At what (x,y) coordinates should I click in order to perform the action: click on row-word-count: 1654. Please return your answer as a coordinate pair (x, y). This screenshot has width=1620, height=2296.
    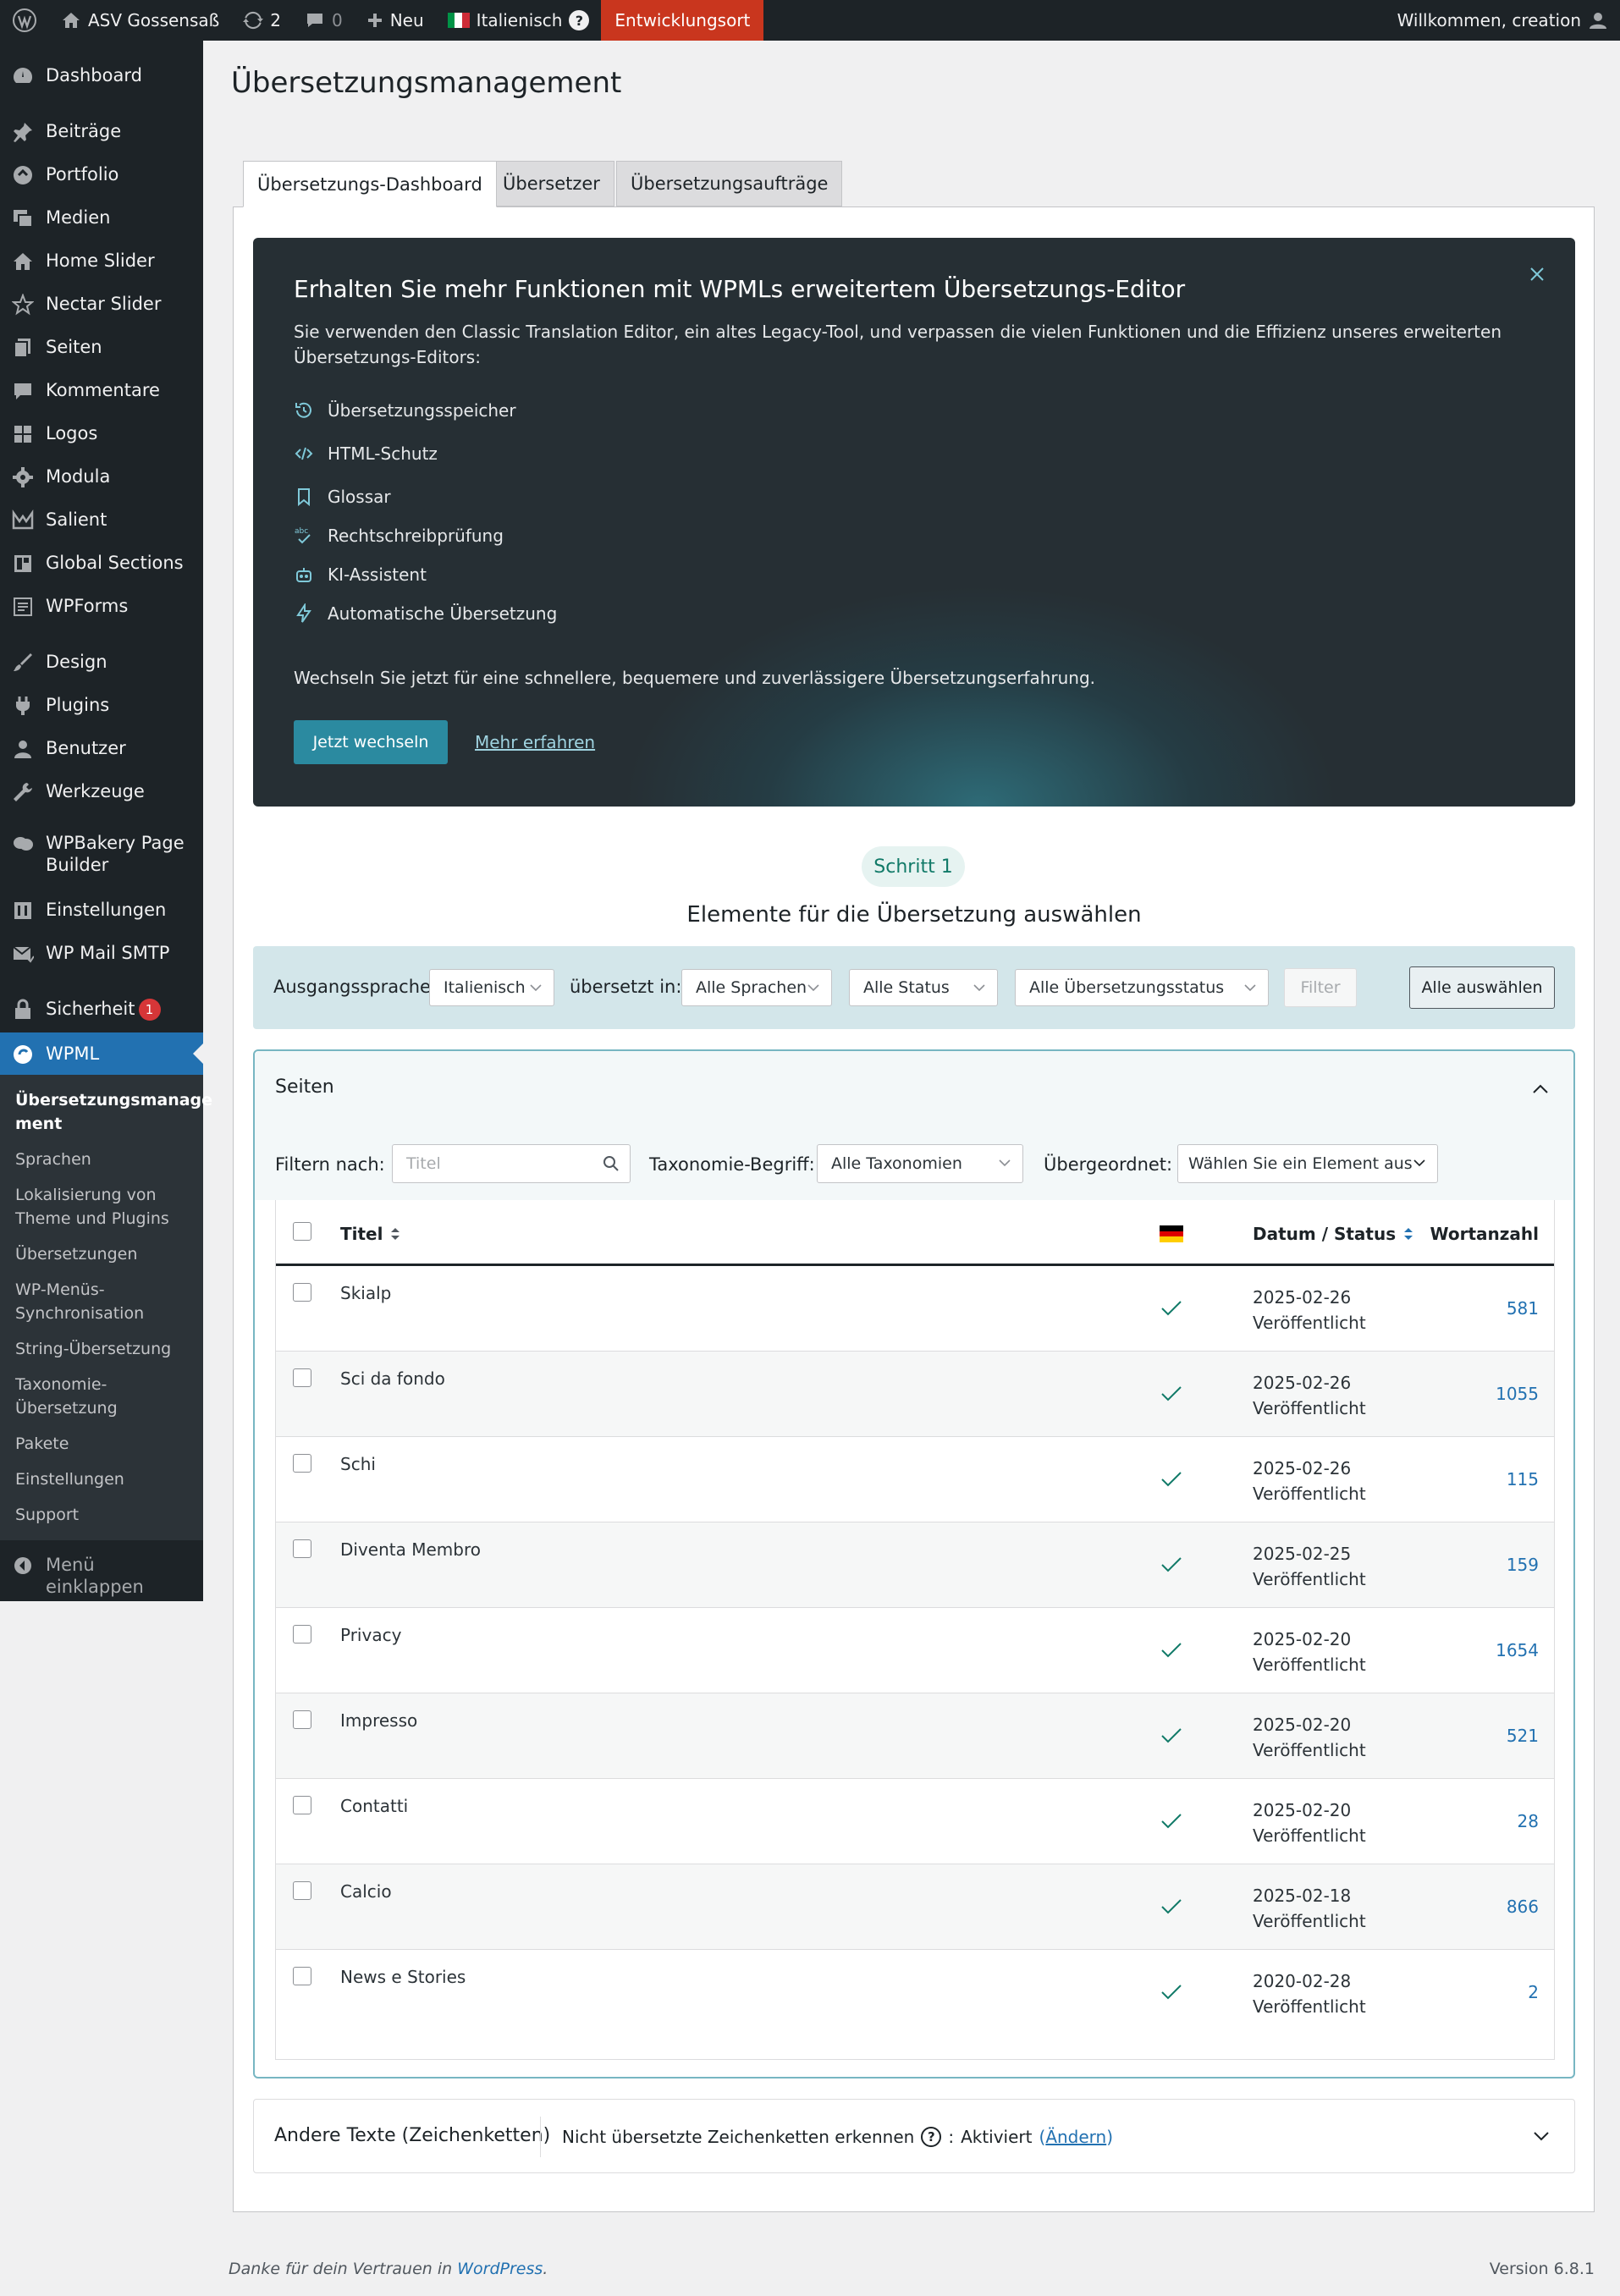
    Looking at the image, I should click on (1517, 1650).